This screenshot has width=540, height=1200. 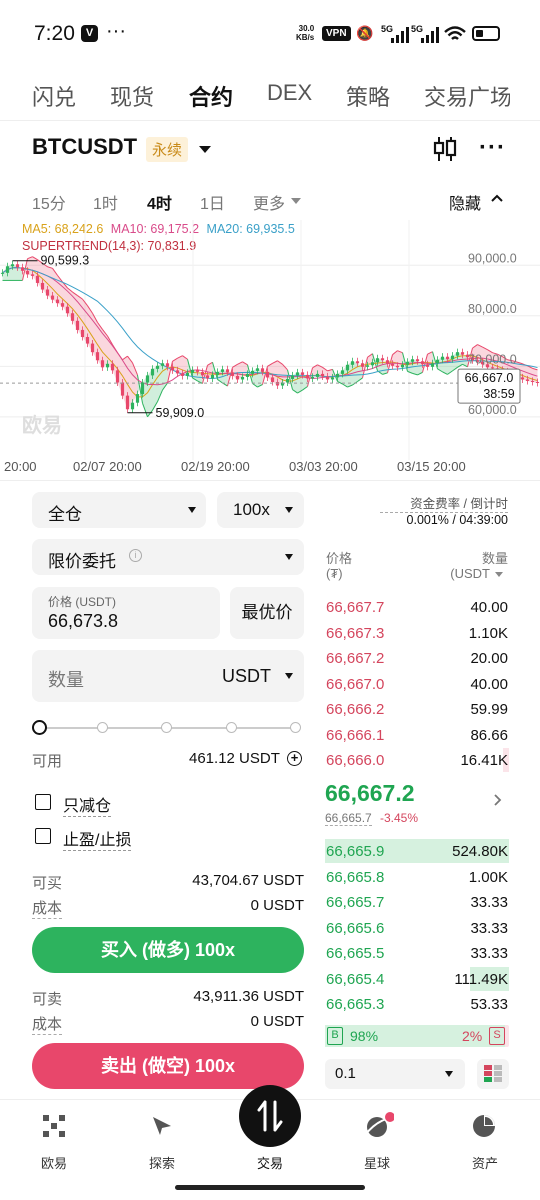 I want to click on nav-okx: 欧易, so click(x=54, y=1162).